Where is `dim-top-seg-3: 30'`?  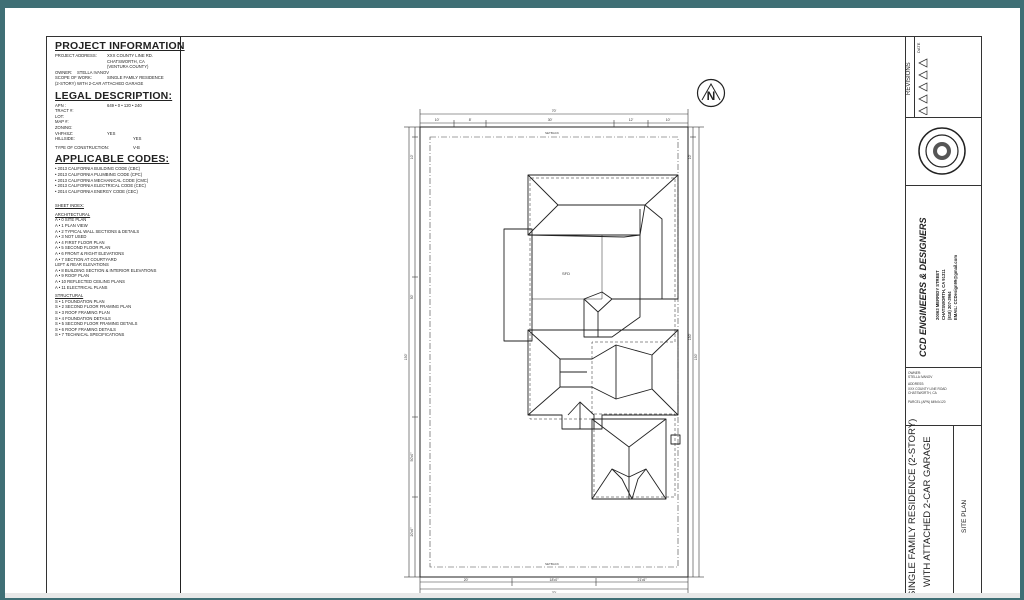 dim-top-seg-3: 30' is located at coordinates (550, 120).